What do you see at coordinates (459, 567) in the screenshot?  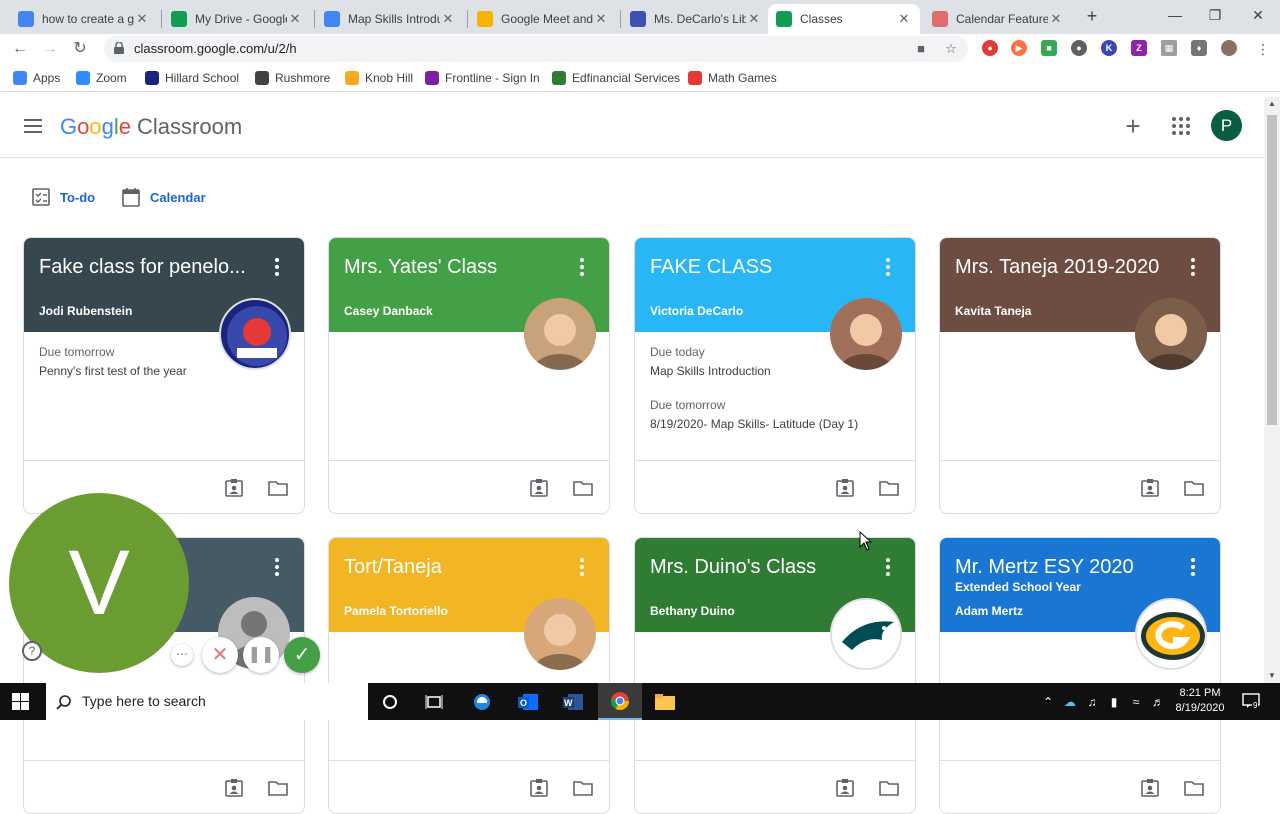 I see `class-name: Tort/Taneja` at bounding box center [459, 567].